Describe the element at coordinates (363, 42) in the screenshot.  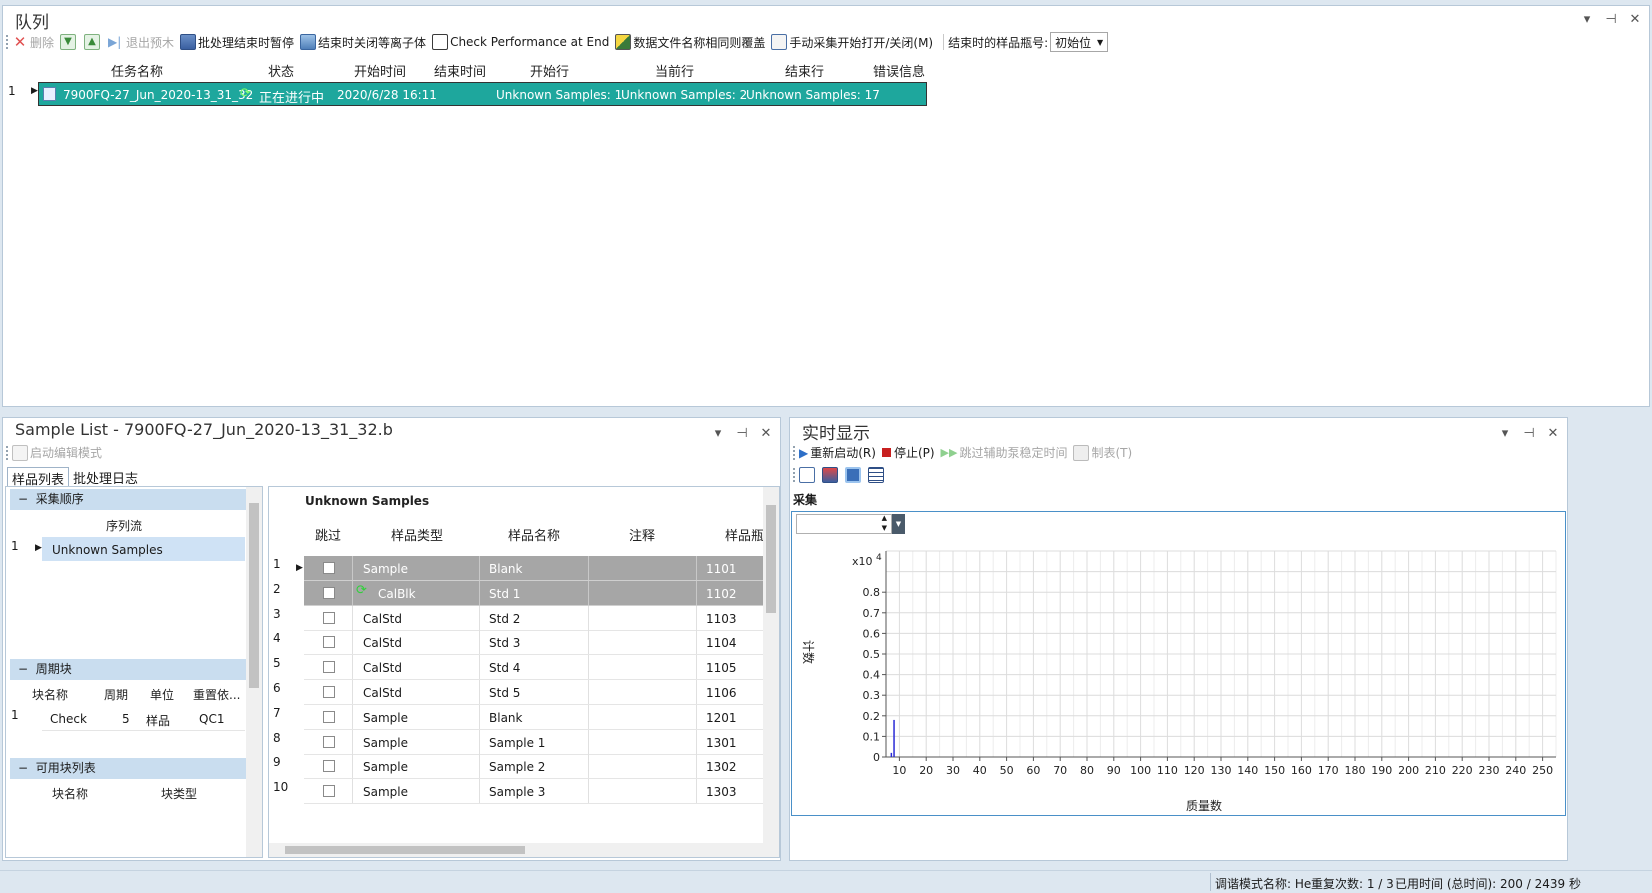
I see `close-plasma-button: 结束时关闭等离子体` at that location.